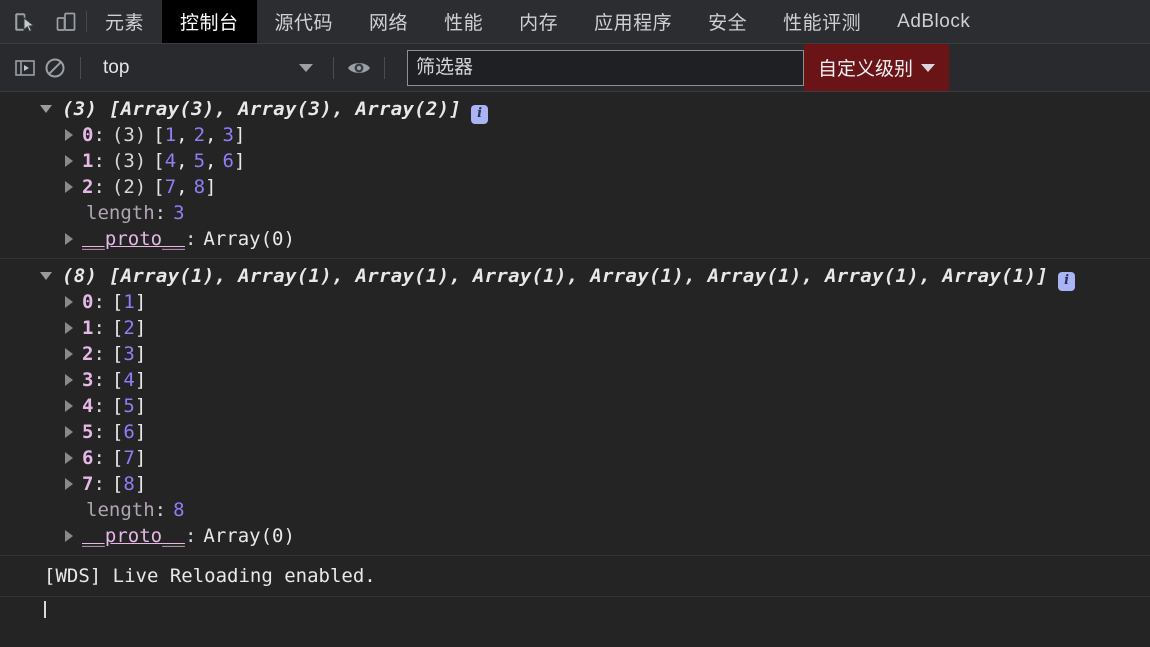  What do you see at coordinates (575, 609) in the screenshot?
I see `console-prompt` at bounding box center [575, 609].